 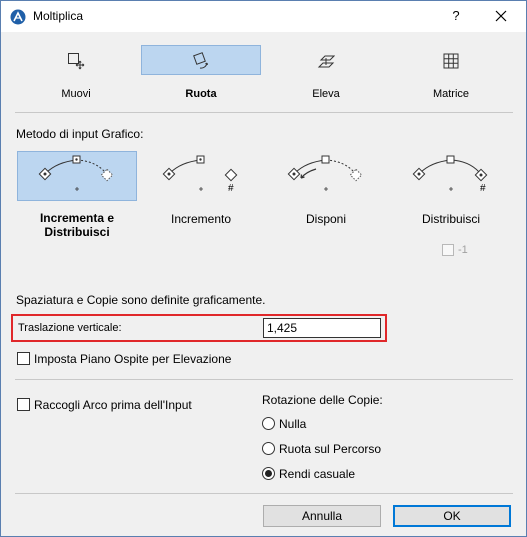 I want to click on collect-arc-label: Raccogli Arco prima dell'Input, so click(x=113, y=405).